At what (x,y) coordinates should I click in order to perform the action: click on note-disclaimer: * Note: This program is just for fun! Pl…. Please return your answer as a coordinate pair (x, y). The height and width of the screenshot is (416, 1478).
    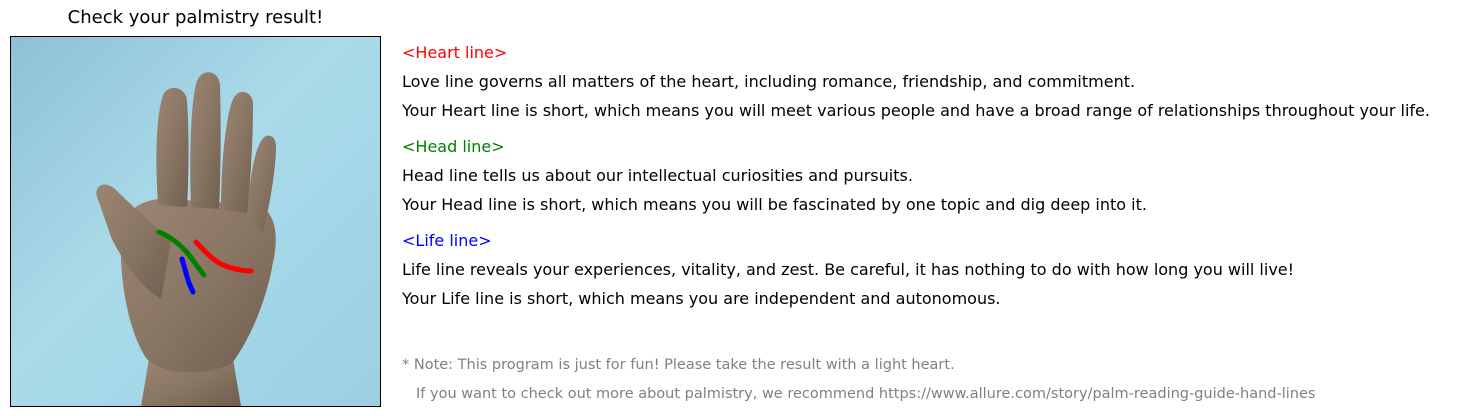
    Looking at the image, I should click on (678, 365).